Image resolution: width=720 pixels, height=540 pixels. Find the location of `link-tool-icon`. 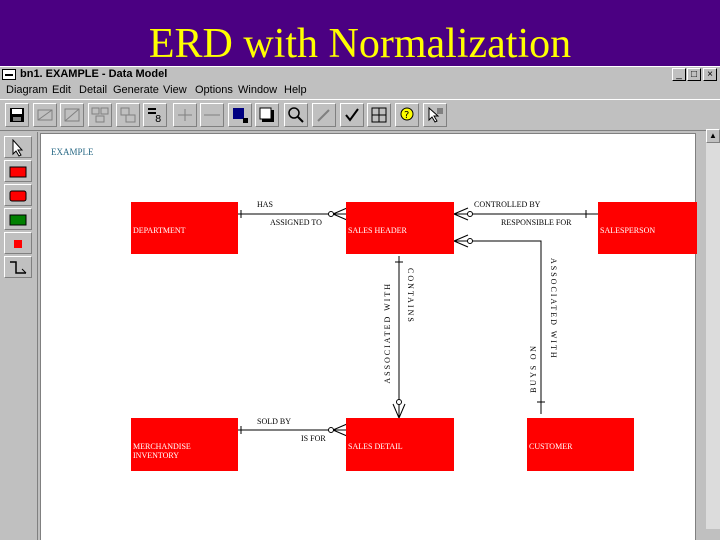

link-tool-icon is located at coordinates (185, 115).